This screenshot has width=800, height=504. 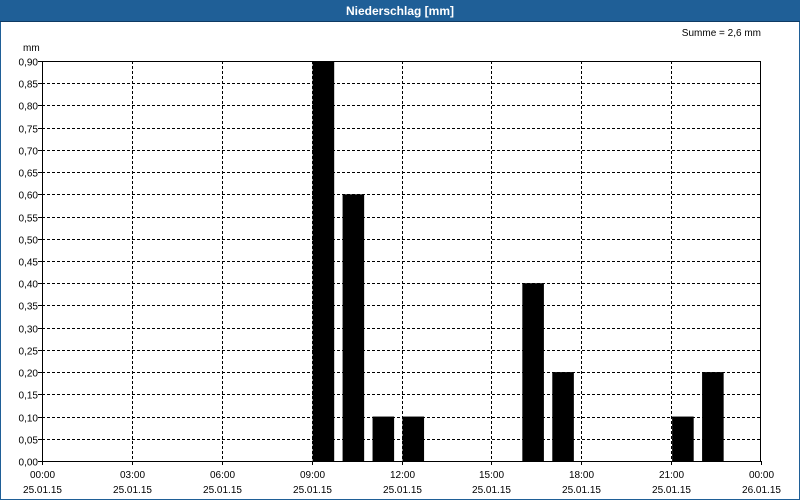 What do you see at coordinates (29, 441) in the screenshot?
I see `y-tick-label: 0,05` at bounding box center [29, 441].